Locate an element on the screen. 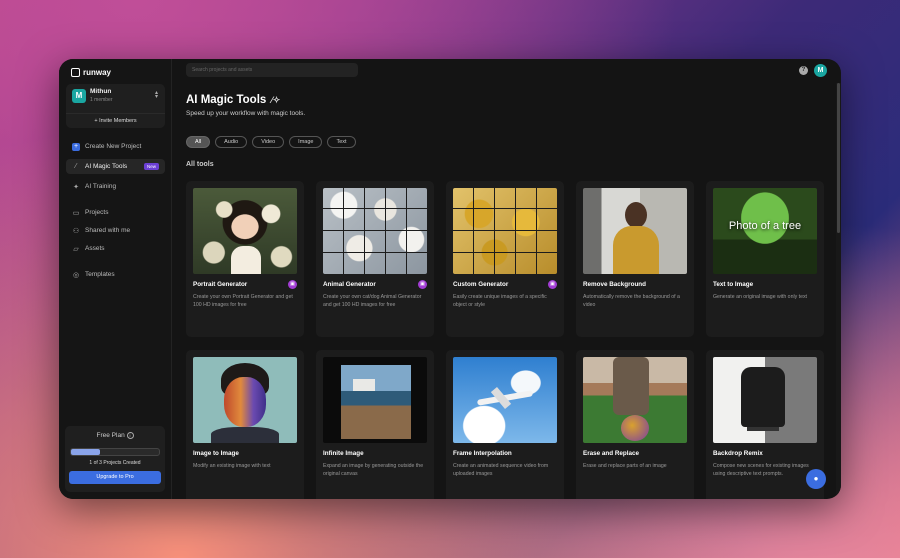 The width and height of the screenshot is (900, 558). tool-title: Erase and Replace is located at coordinates (611, 453).